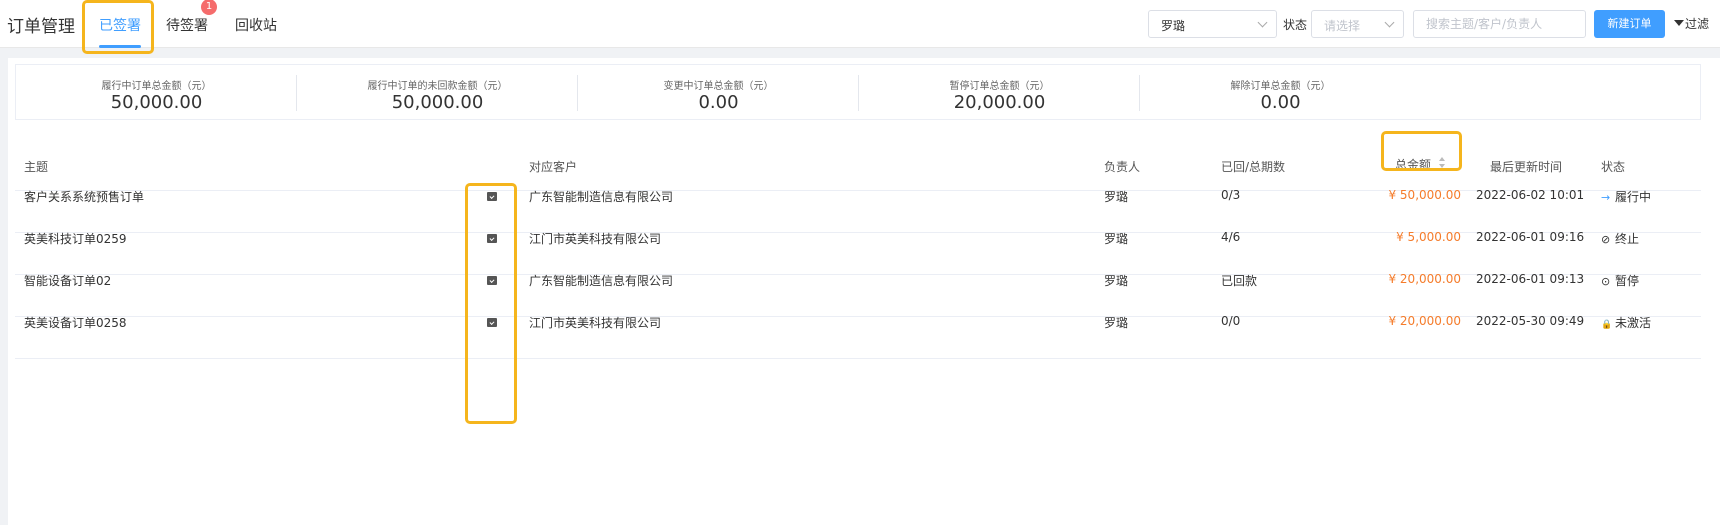 The width and height of the screenshot is (1720, 525). I want to click on owner-select-value: 罗璐, so click(1173, 26).